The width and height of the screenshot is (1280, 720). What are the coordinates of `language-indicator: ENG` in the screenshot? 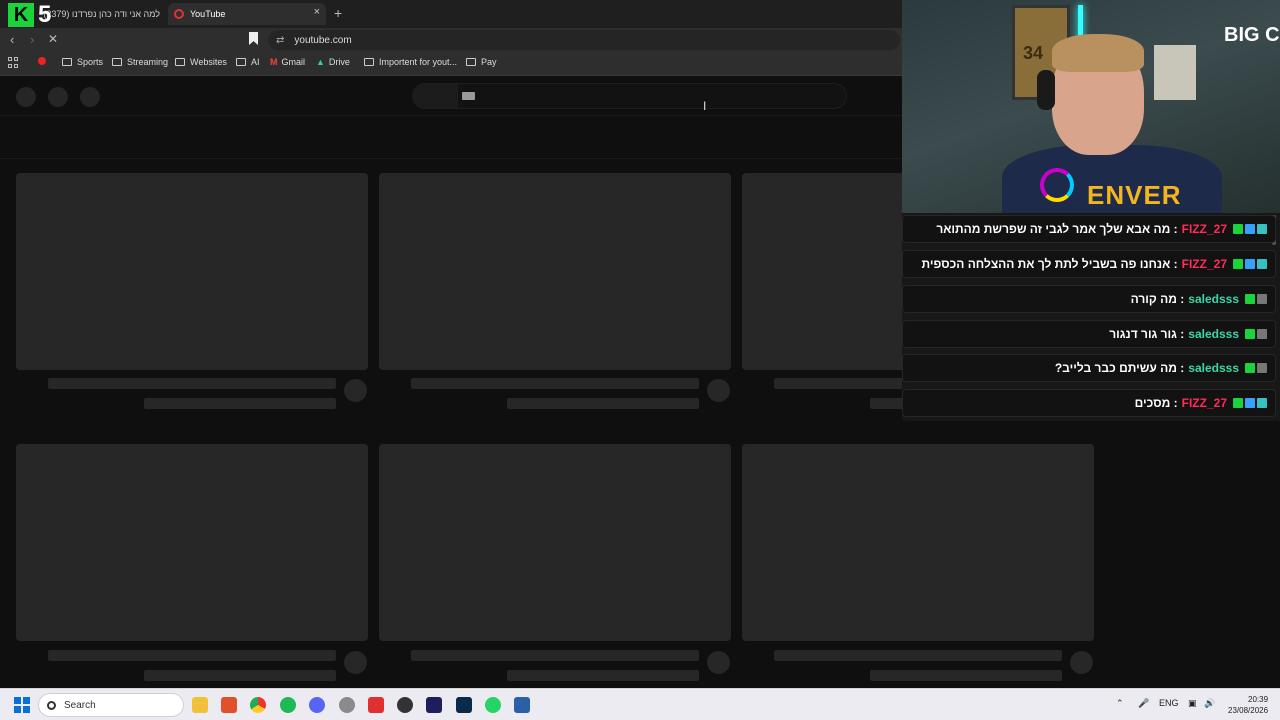 It's located at (1169, 703).